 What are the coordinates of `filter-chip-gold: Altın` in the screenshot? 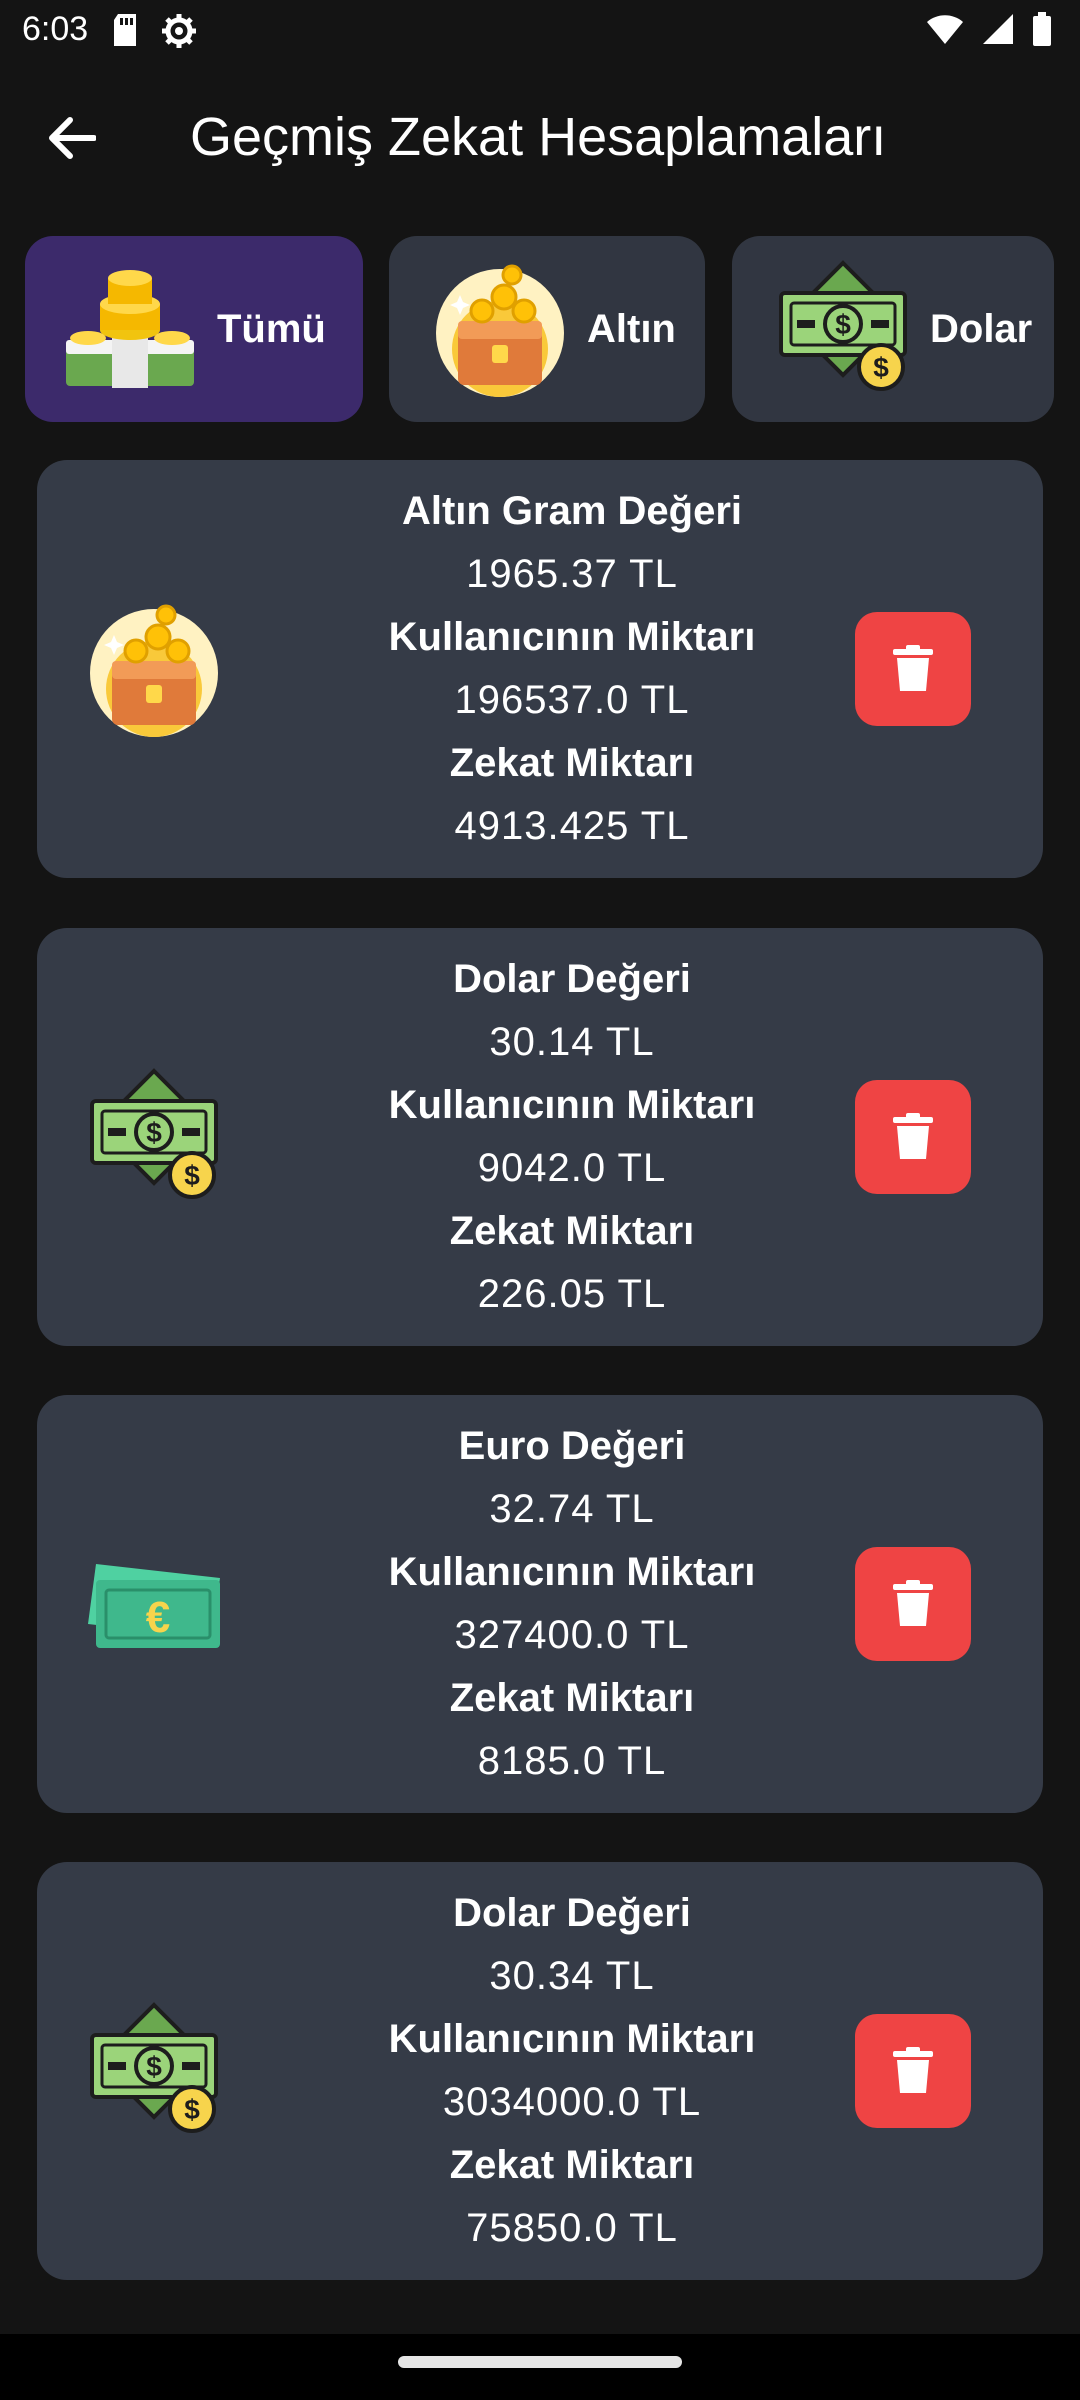 It's located at (547, 329).